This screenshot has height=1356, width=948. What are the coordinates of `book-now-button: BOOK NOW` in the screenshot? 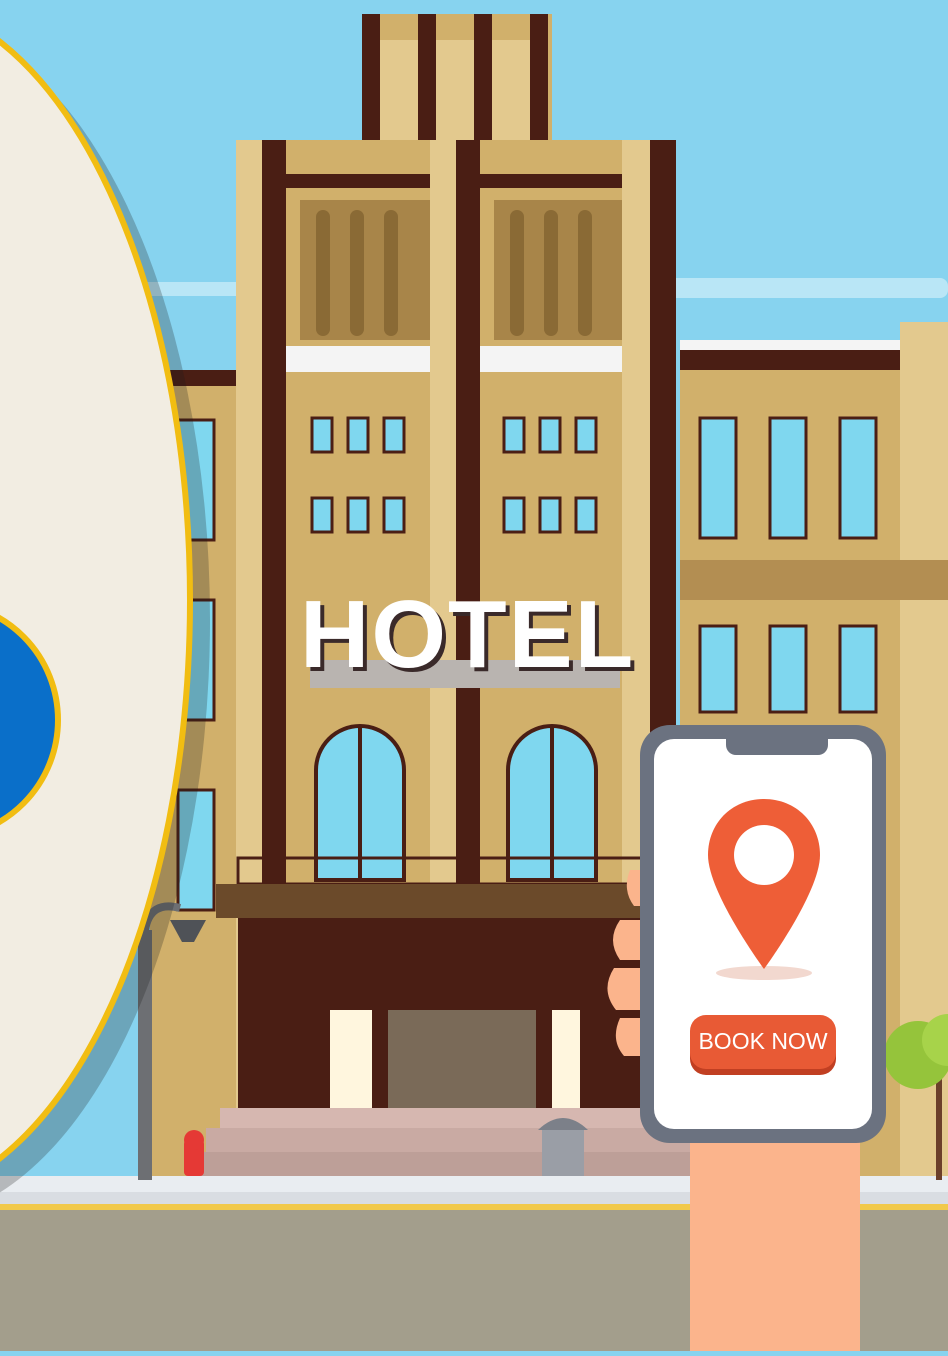 It's located at (763, 1042).